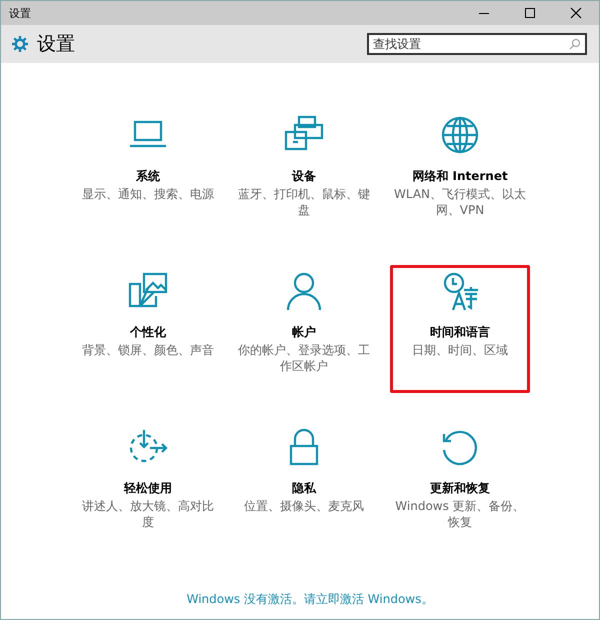 The image size is (600, 620). I want to click on settings-tile: 更新和恢复 Windows 更新、备份、恢复, so click(460, 485).